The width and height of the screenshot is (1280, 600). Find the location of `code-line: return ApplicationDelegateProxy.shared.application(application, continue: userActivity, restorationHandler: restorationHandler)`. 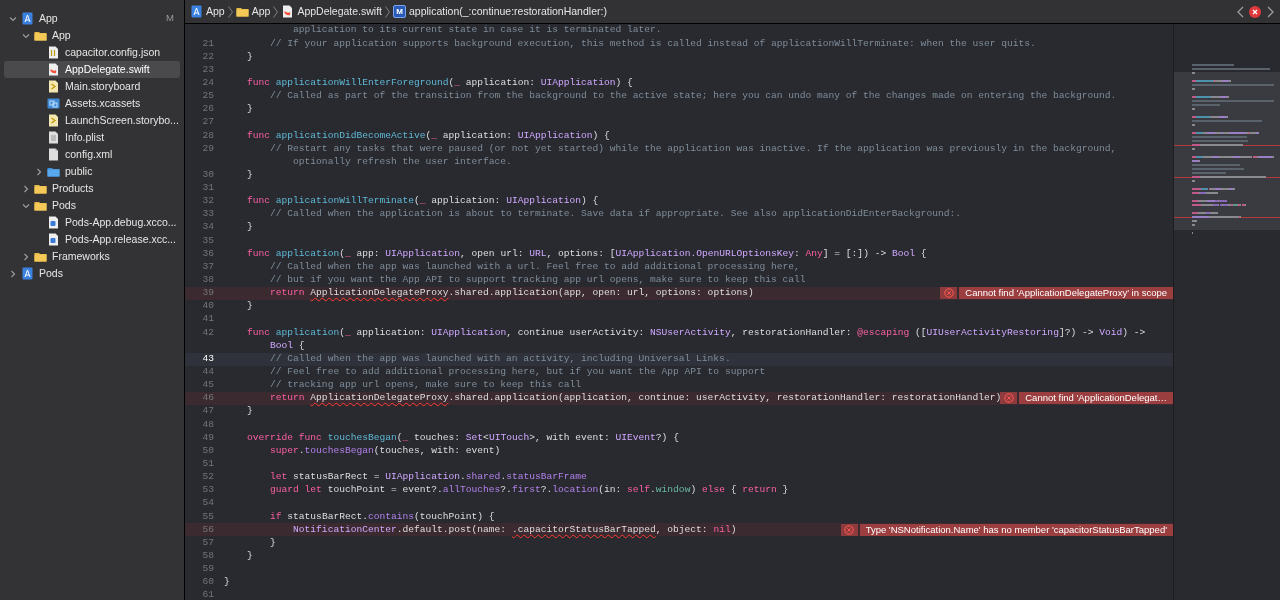

code-line: return ApplicationDelegateProxy.shared.application(application, continue: userActivity, restorationHandler: restorationHandler) is located at coordinates (635, 398).